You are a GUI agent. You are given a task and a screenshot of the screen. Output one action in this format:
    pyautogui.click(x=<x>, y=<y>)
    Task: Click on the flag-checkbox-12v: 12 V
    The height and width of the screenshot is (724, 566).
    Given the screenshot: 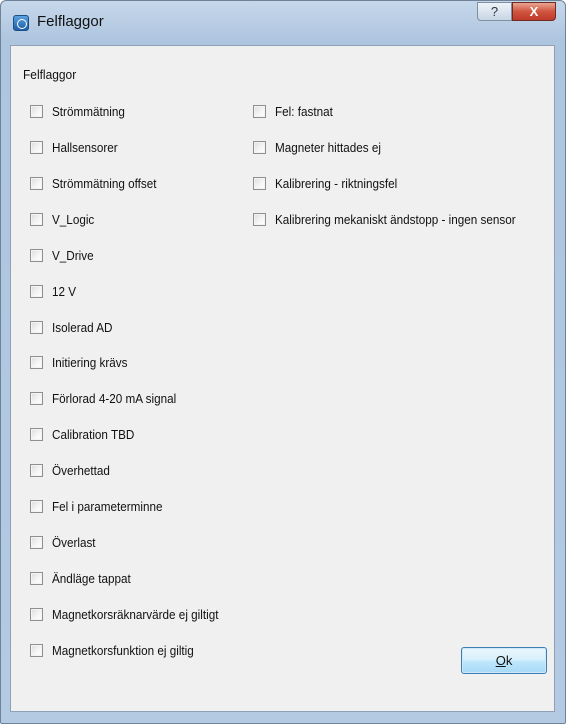 What is the action you would take?
    pyautogui.click(x=54, y=291)
    